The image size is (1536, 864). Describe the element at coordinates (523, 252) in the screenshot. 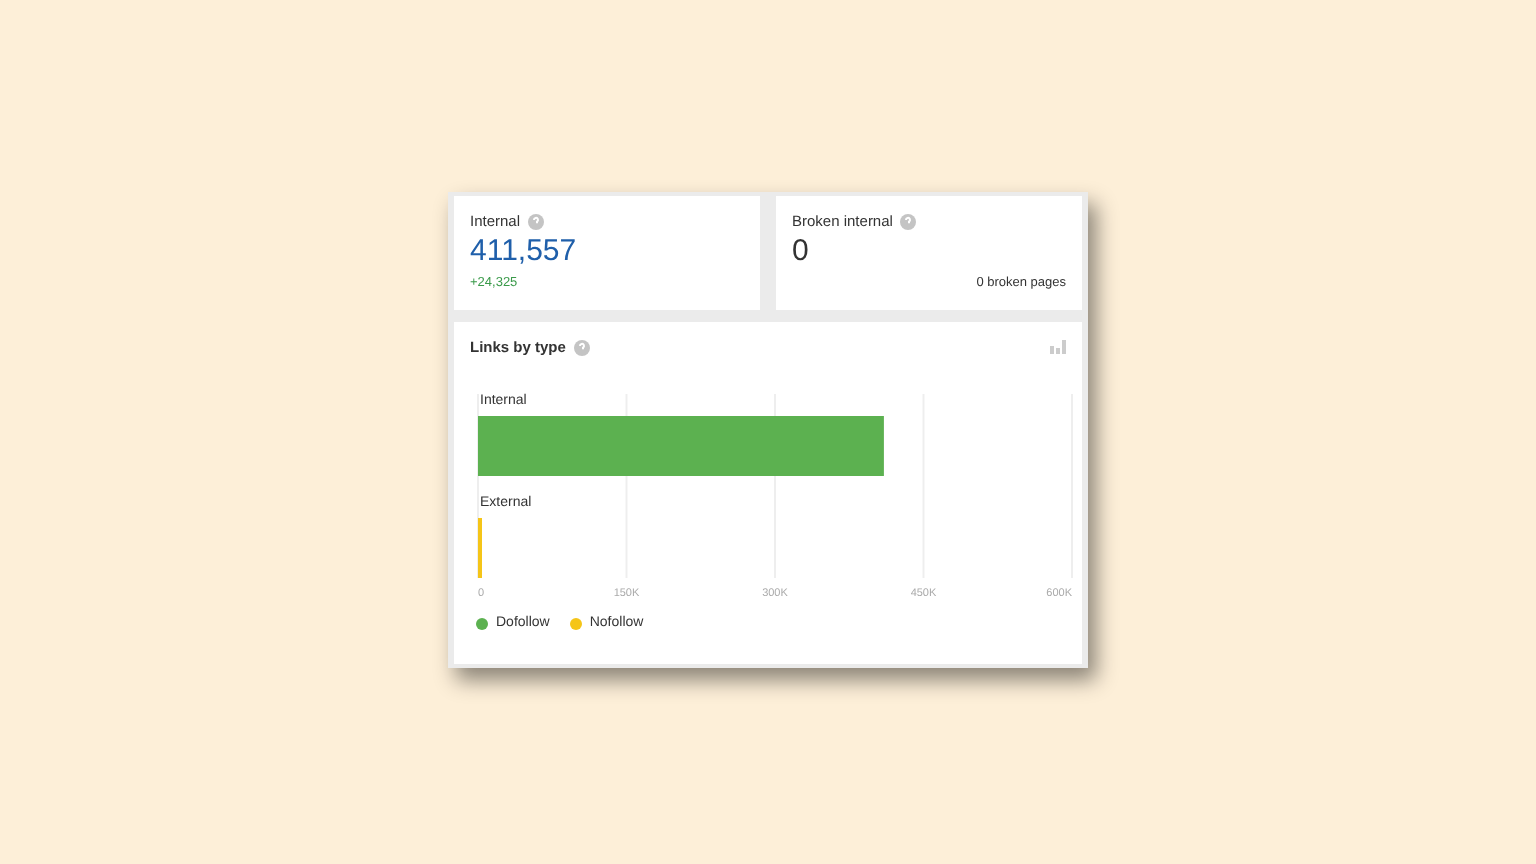

I see `metric-value: 411,557` at that location.